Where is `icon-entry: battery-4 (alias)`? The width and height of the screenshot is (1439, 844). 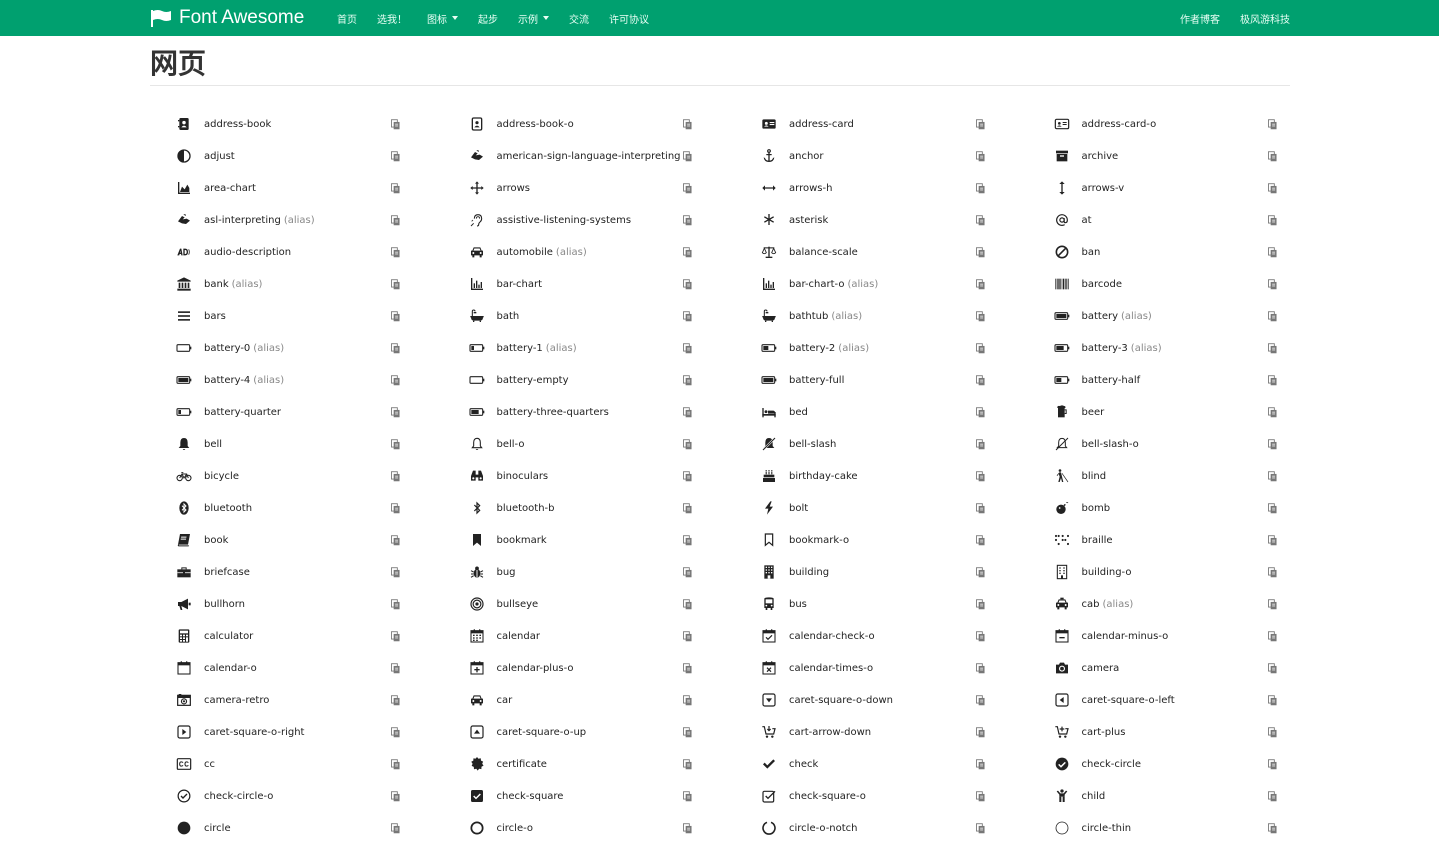
icon-entry: battery-4 (alias) is located at coordinates (296, 380).